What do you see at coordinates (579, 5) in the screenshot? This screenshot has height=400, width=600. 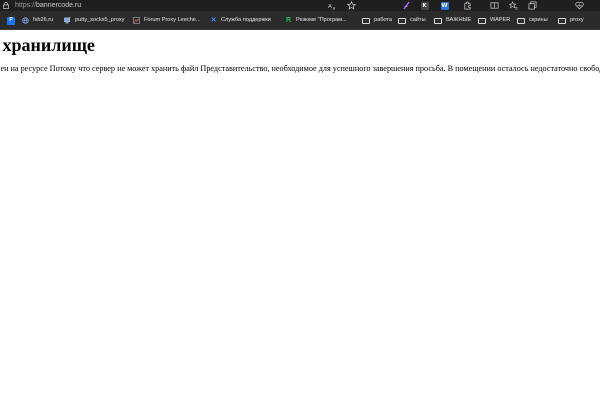 I see `heart-pulse-icon` at bounding box center [579, 5].